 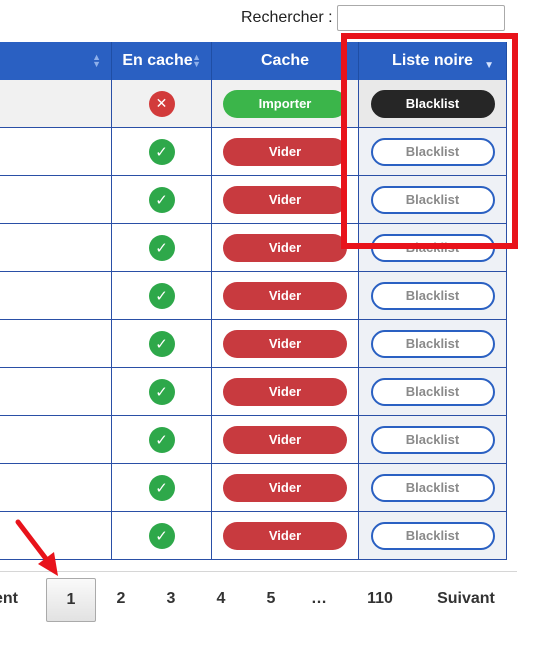 What do you see at coordinates (420, 18) in the screenshot?
I see `search-input` at bounding box center [420, 18].